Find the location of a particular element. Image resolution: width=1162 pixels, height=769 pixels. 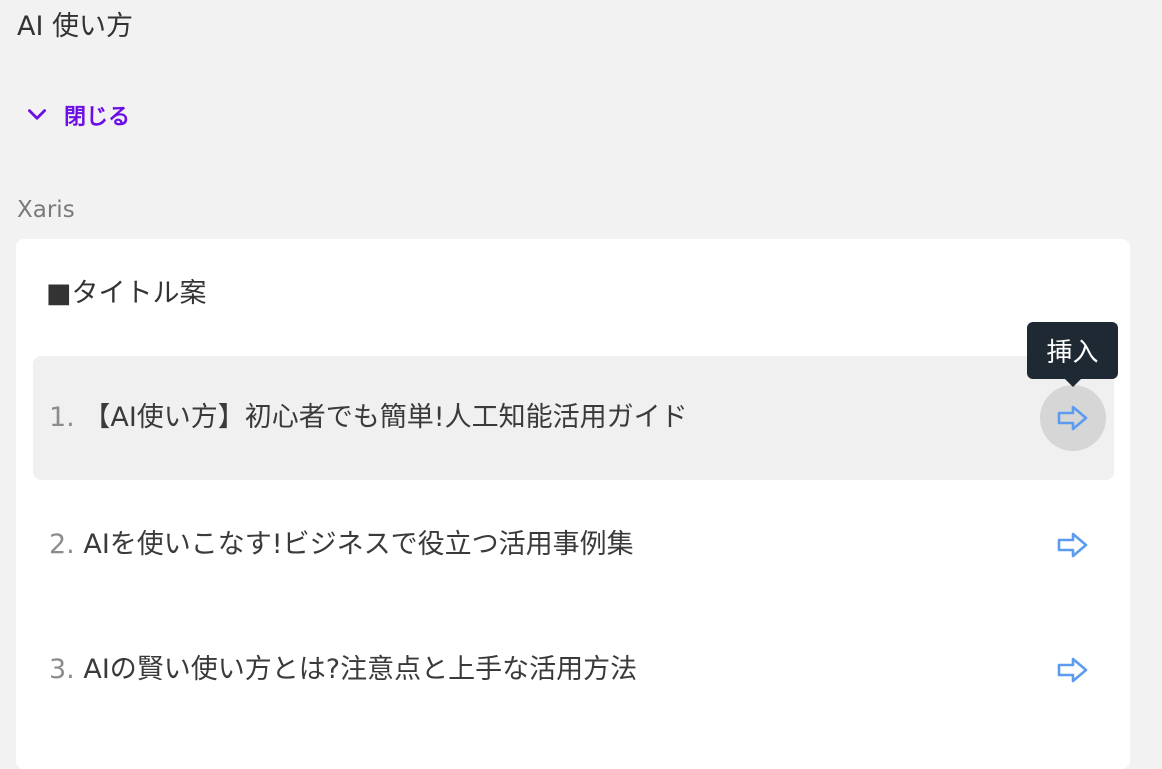

suggestion-number: 3. is located at coordinates (62, 669).